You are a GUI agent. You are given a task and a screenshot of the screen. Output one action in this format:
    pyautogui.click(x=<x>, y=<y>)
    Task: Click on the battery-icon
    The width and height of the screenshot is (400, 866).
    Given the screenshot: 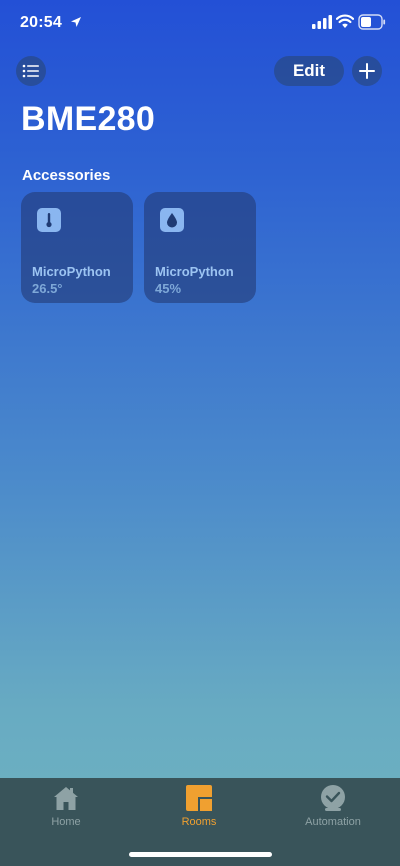 What is the action you would take?
    pyautogui.click(x=372, y=22)
    